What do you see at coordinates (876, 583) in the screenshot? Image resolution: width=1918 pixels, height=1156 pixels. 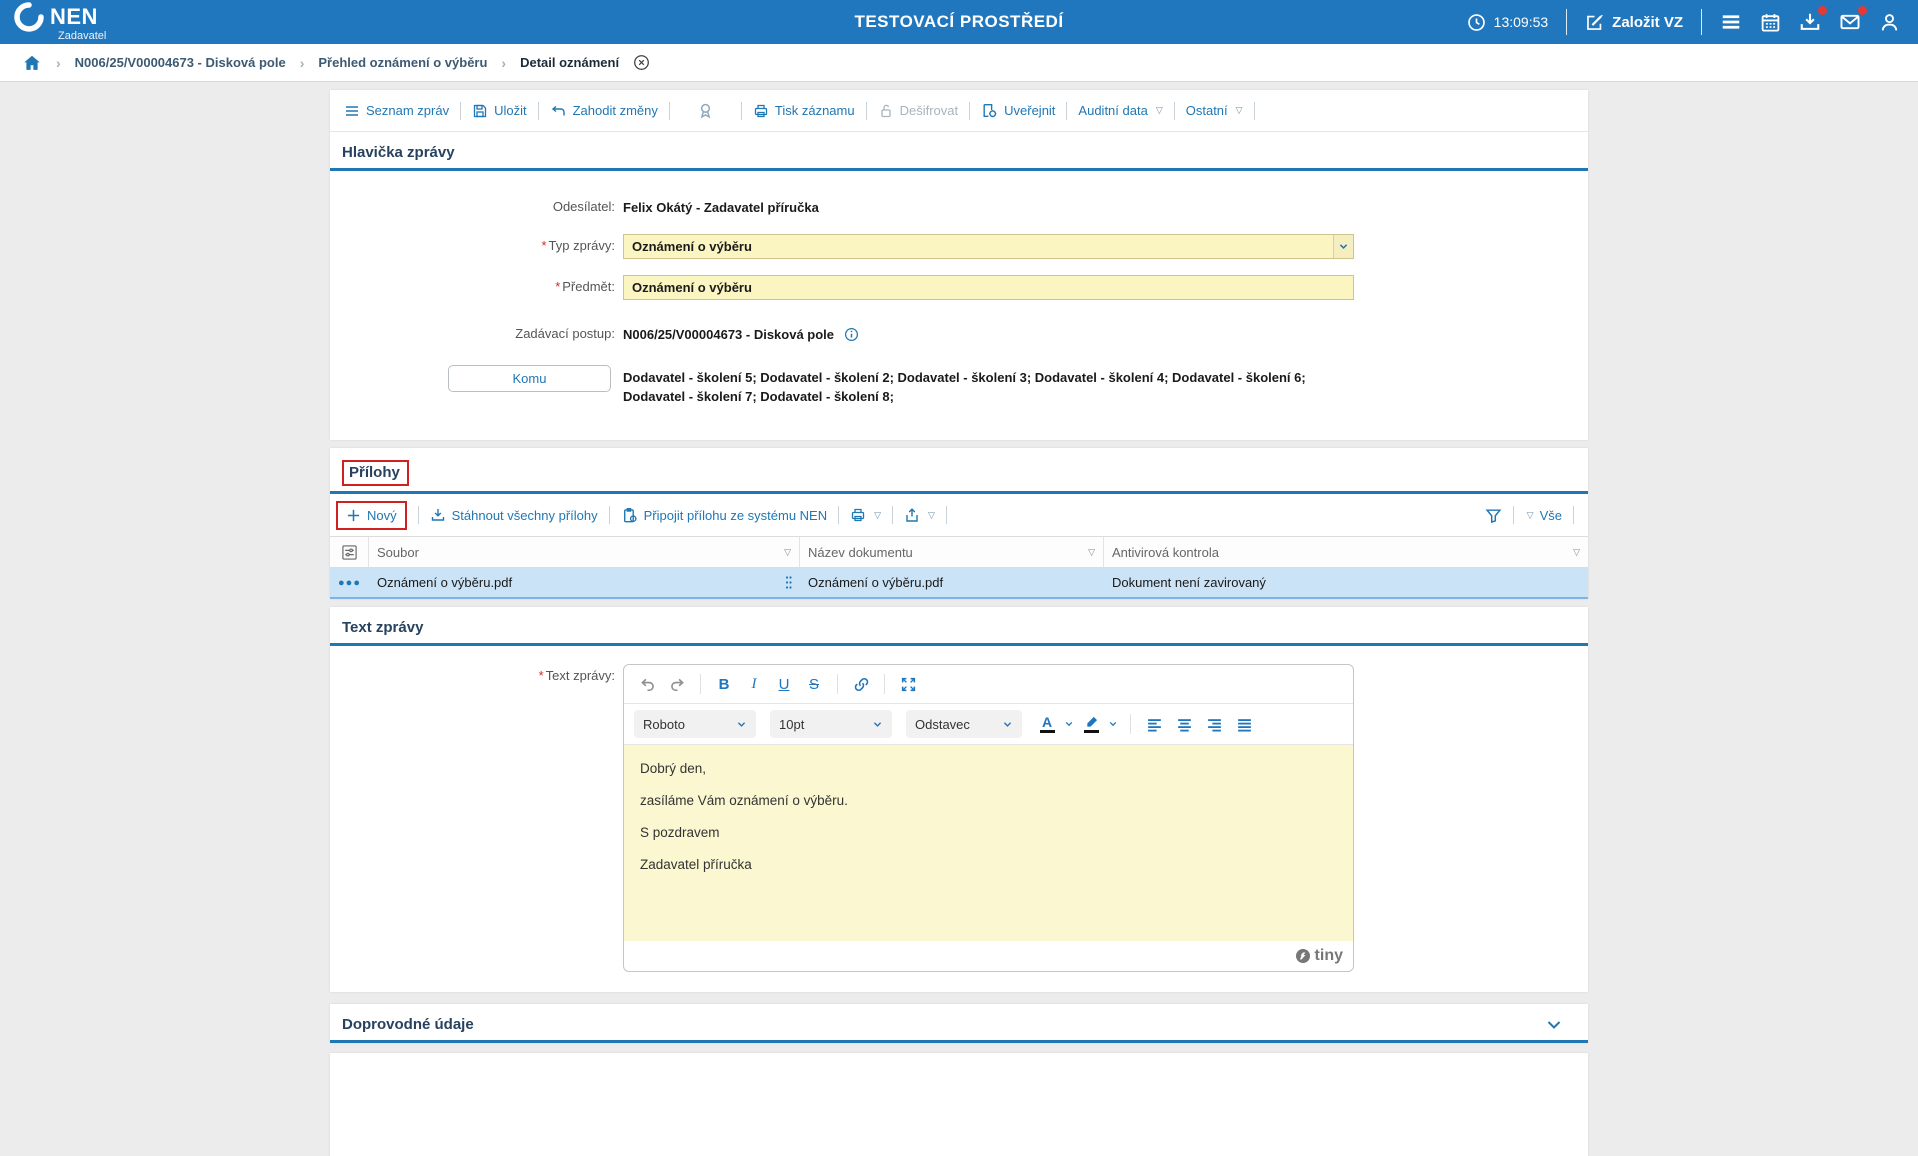 I see `cell-doc-name: Oznámení o výběru.pdf` at bounding box center [876, 583].